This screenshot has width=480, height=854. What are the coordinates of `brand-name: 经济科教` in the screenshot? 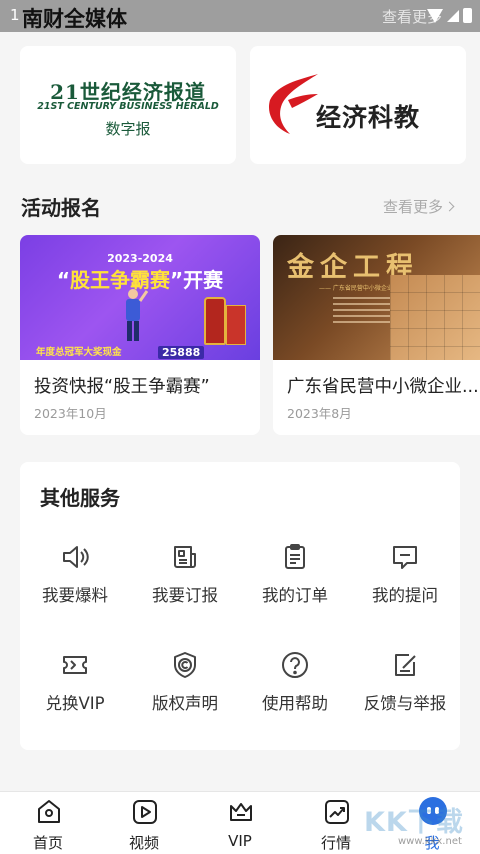 It's located at (368, 117).